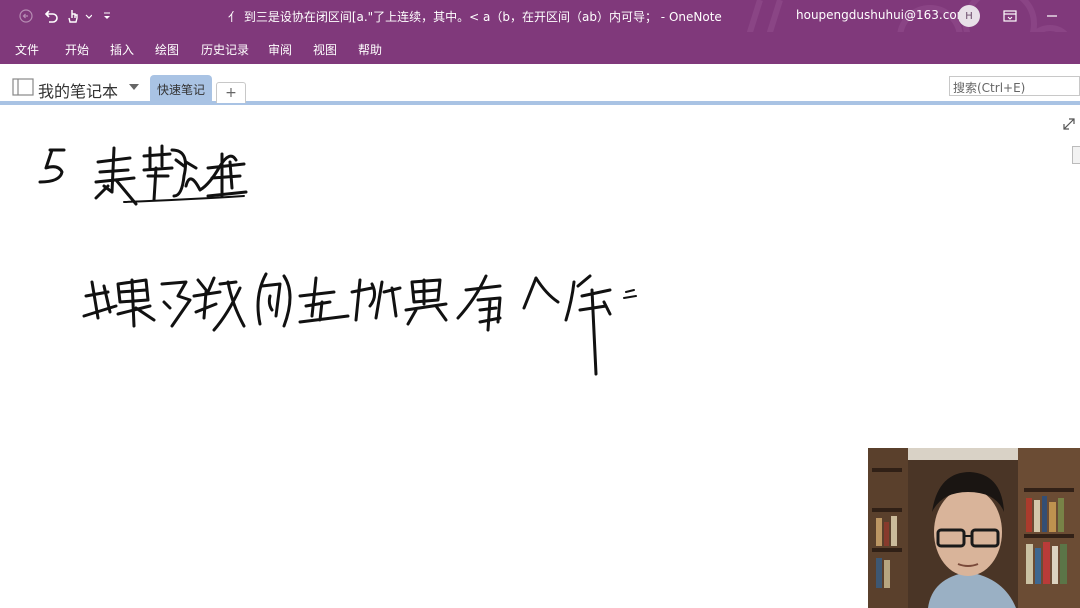 Image resolution: width=1080 pixels, height=608 pixels. I want to click on scrollbar-handle, so click(1076, 155).